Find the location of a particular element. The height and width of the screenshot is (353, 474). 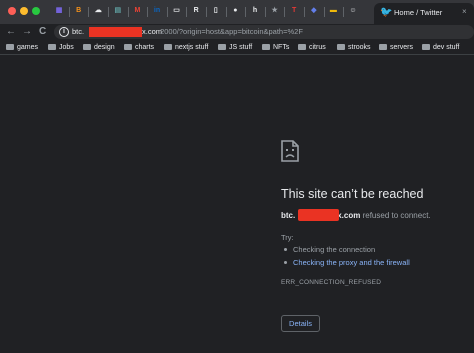

suggestion-check-connection: Checking the connection is located at coordinates (329, 249).